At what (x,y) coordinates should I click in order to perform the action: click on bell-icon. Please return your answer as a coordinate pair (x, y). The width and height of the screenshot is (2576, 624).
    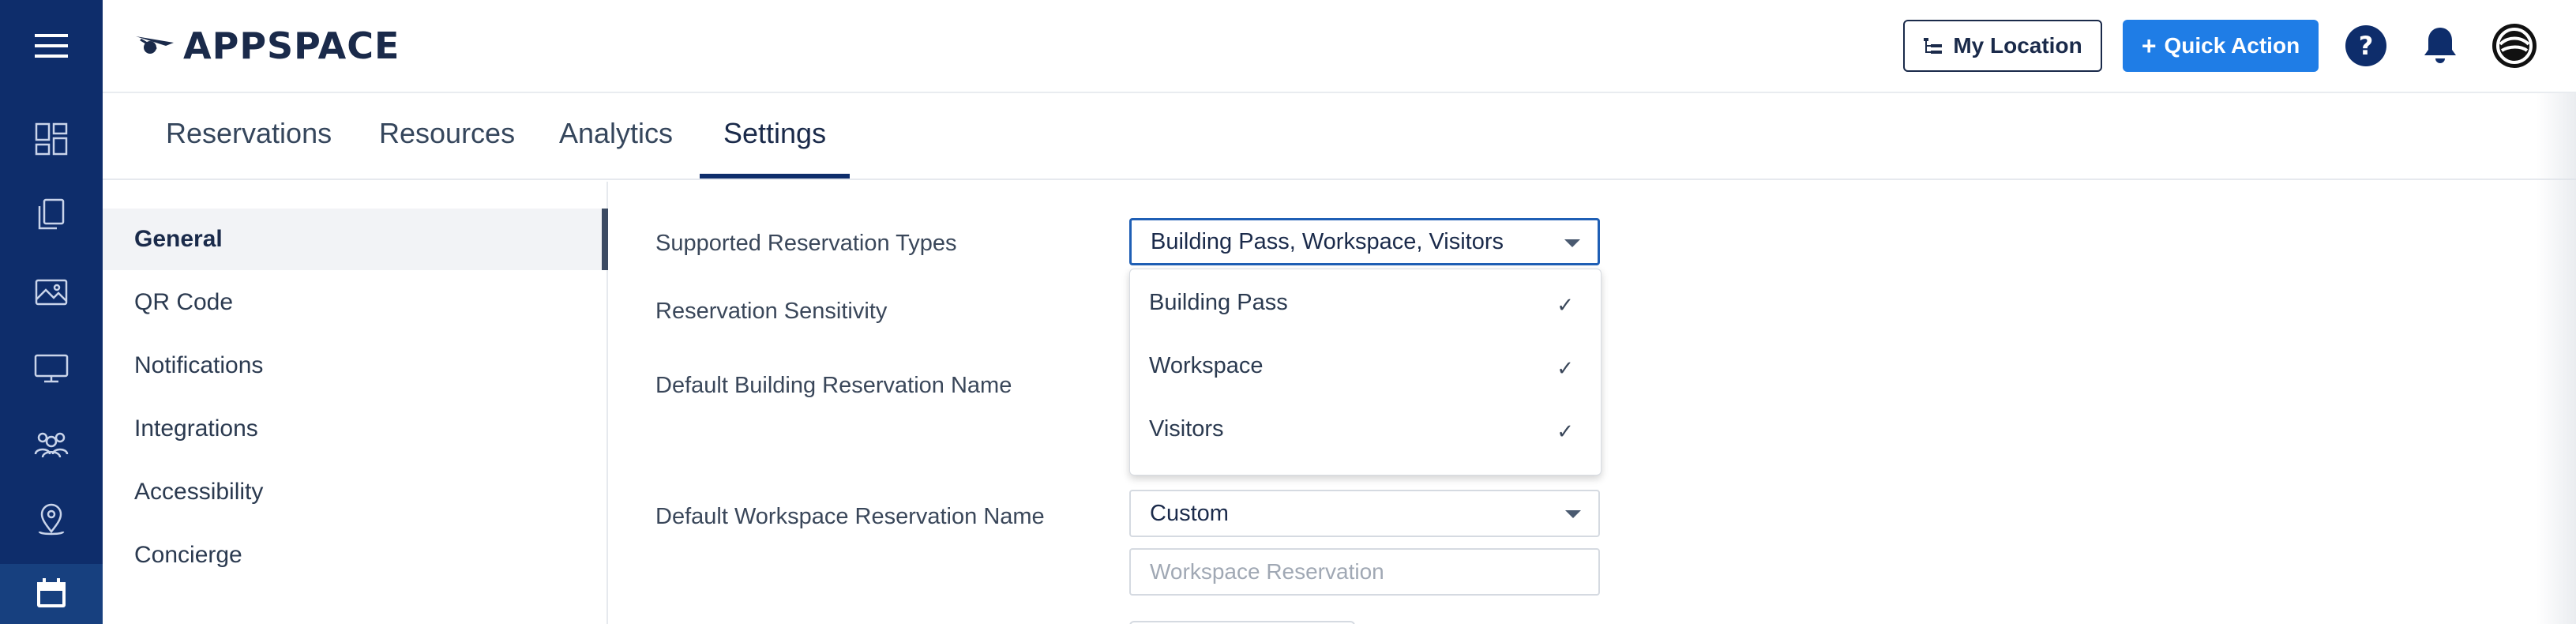
    Looking at the image, I should click on (2440, 45).